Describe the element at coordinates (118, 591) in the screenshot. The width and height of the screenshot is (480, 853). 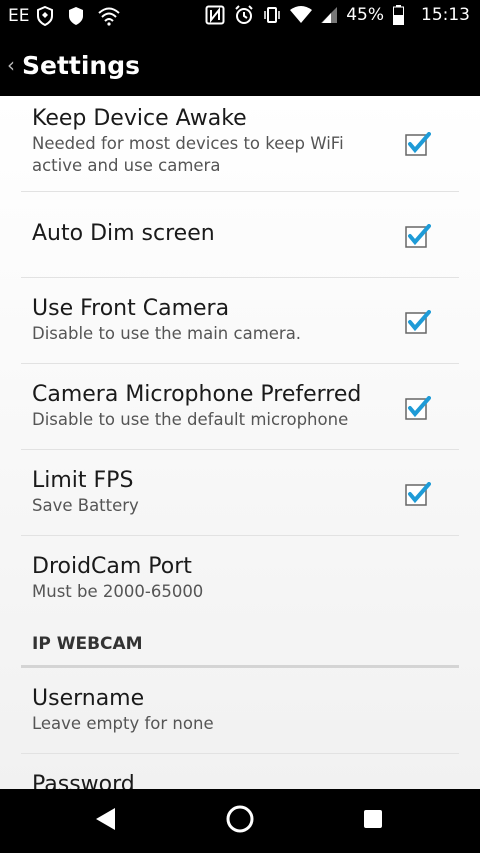
I see `setting-summary: Must be 2000-65000` at that location.